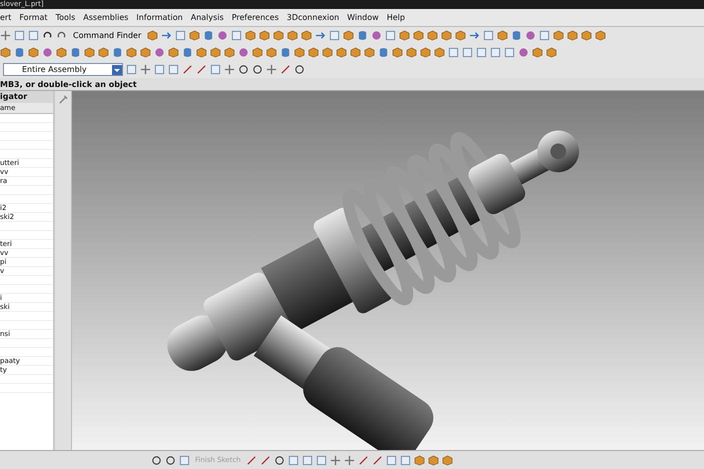 The width and height of the screenshot is (704, 469). Describe the element at coordinates (66, 17) in the screenshot. I see `menu-item: Tools` at that location.